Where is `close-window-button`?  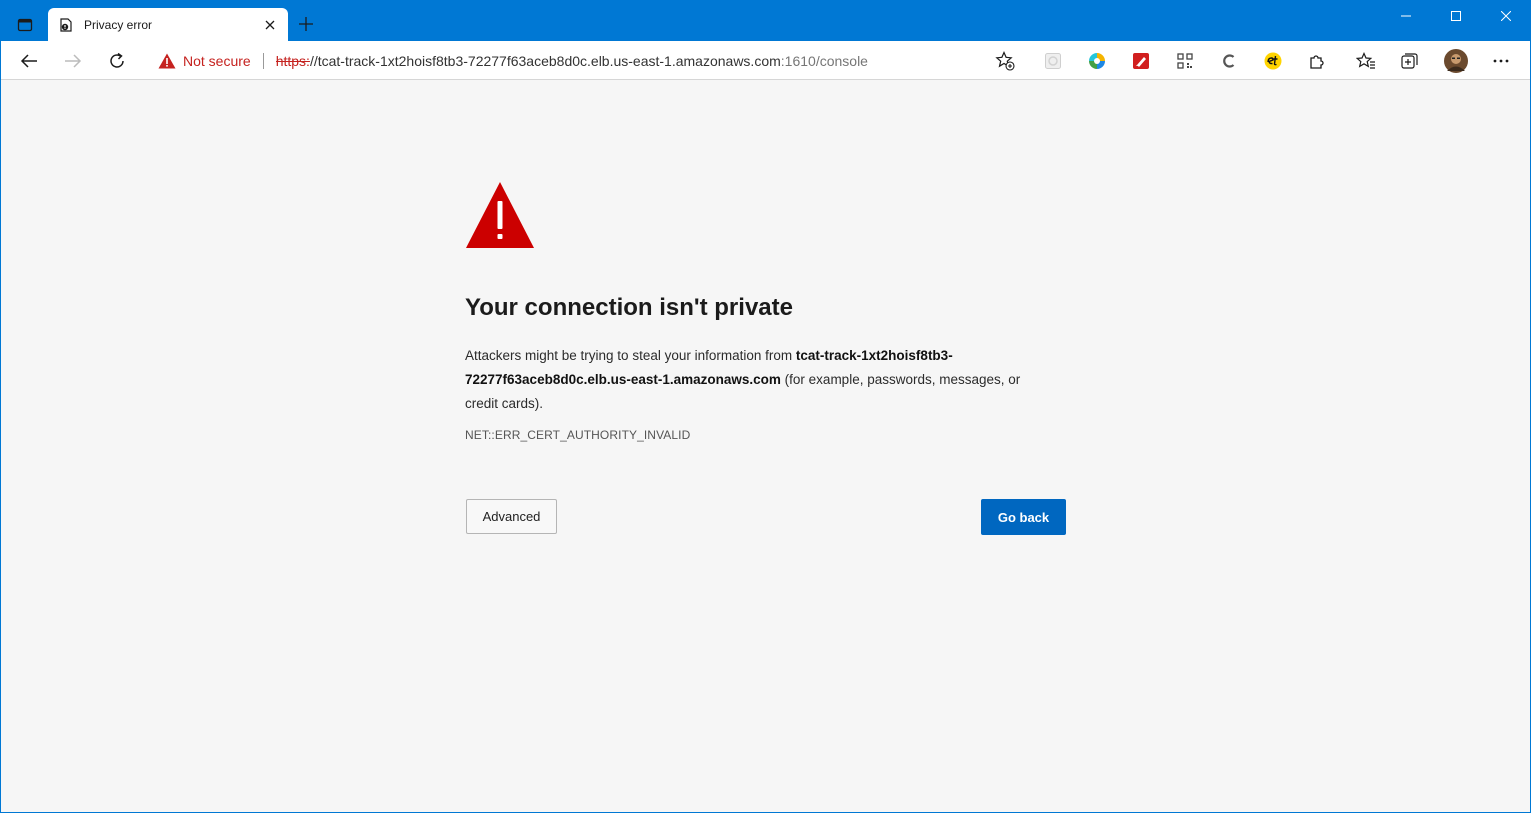
close-window-button is located at coordinates (1506, 16).